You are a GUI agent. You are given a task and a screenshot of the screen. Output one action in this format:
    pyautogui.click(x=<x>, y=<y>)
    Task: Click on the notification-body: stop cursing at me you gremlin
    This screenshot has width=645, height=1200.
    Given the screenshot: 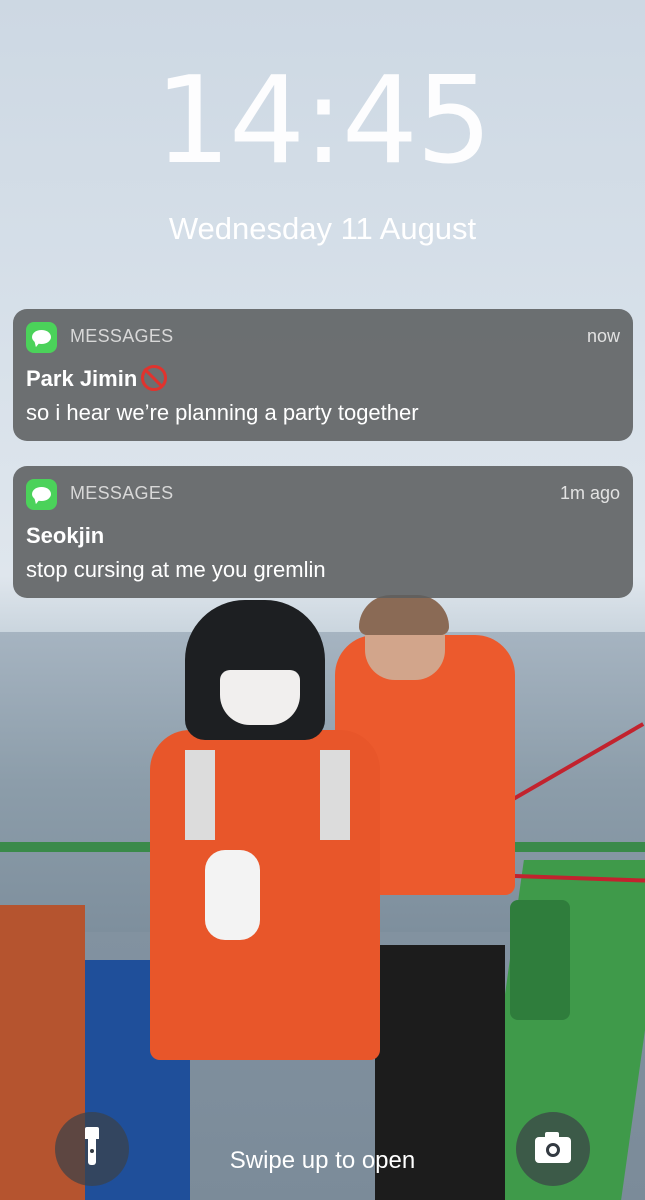 What is the action you would take?
    pyautogui.click(x=176, y=569)
    